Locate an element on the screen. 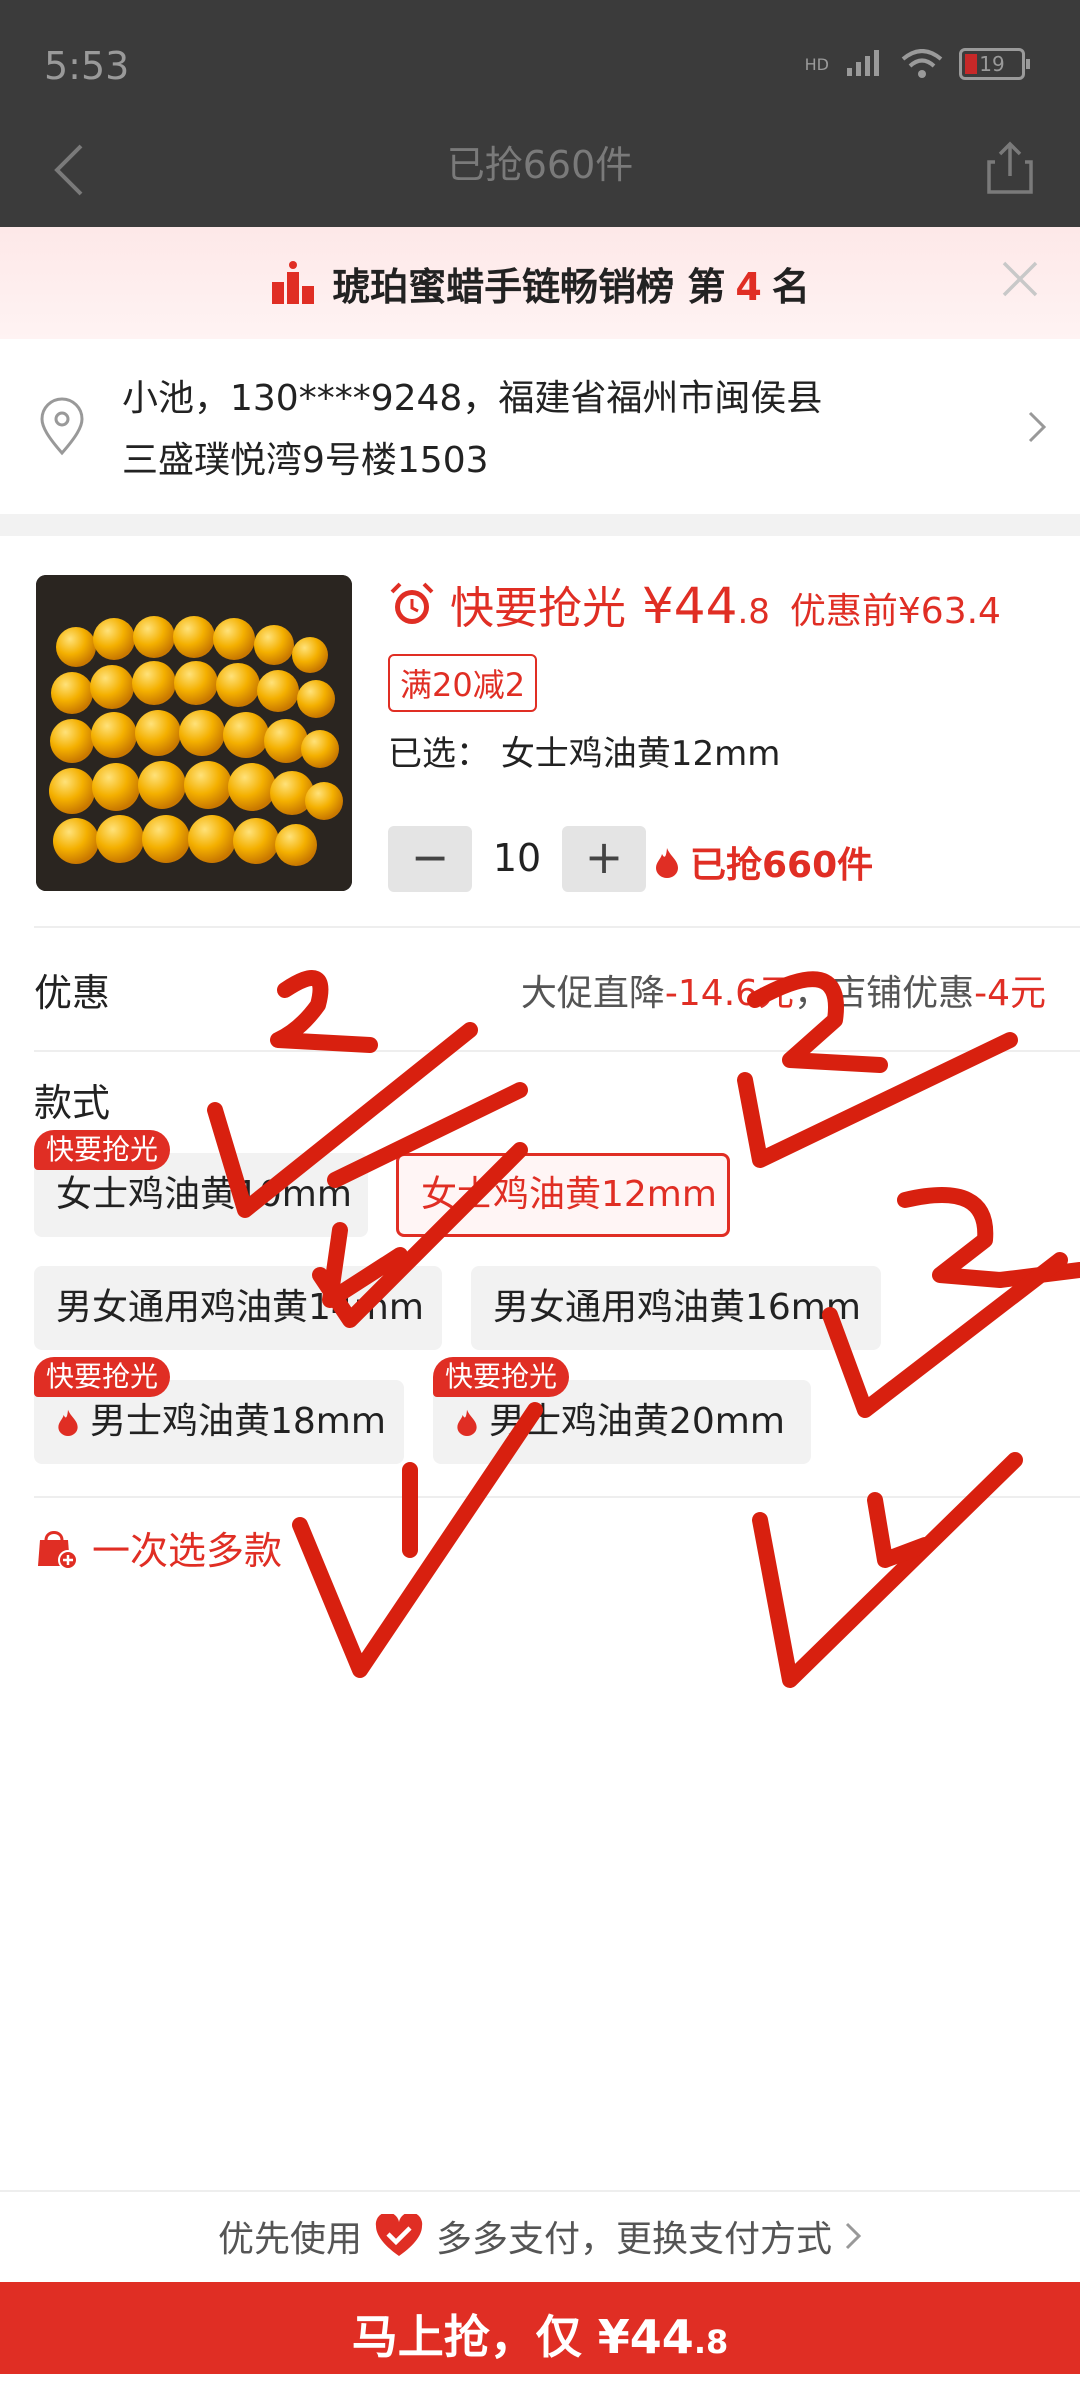  status-bar: 5:53 HD 19 is located at coordinates (540, 65).